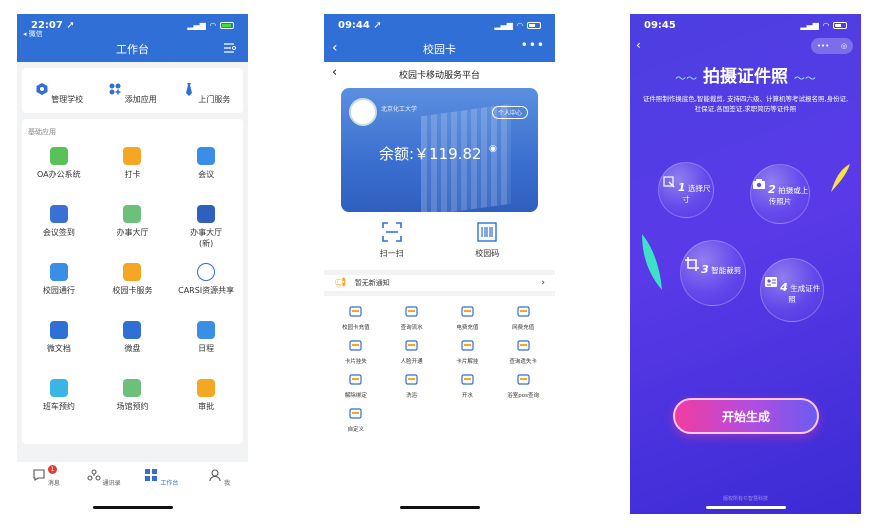 The width and height of the screenshot is (877, 531). Describe the element at coordinates (467, 396) in the screenshot. I see `service-label: 开水` at that location.